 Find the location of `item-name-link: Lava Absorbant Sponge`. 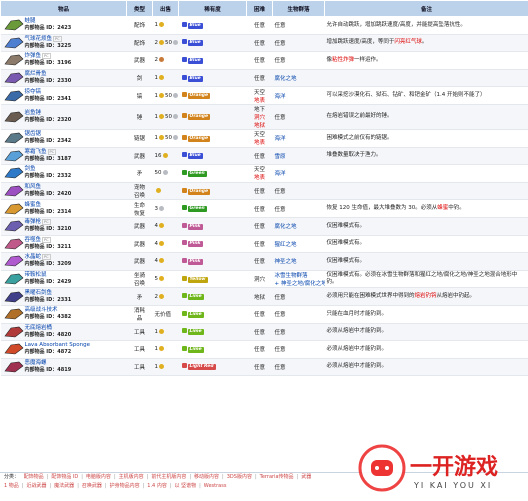

item-name-link: Lava Absorbant Sponge is located at coordinates (58, 345).